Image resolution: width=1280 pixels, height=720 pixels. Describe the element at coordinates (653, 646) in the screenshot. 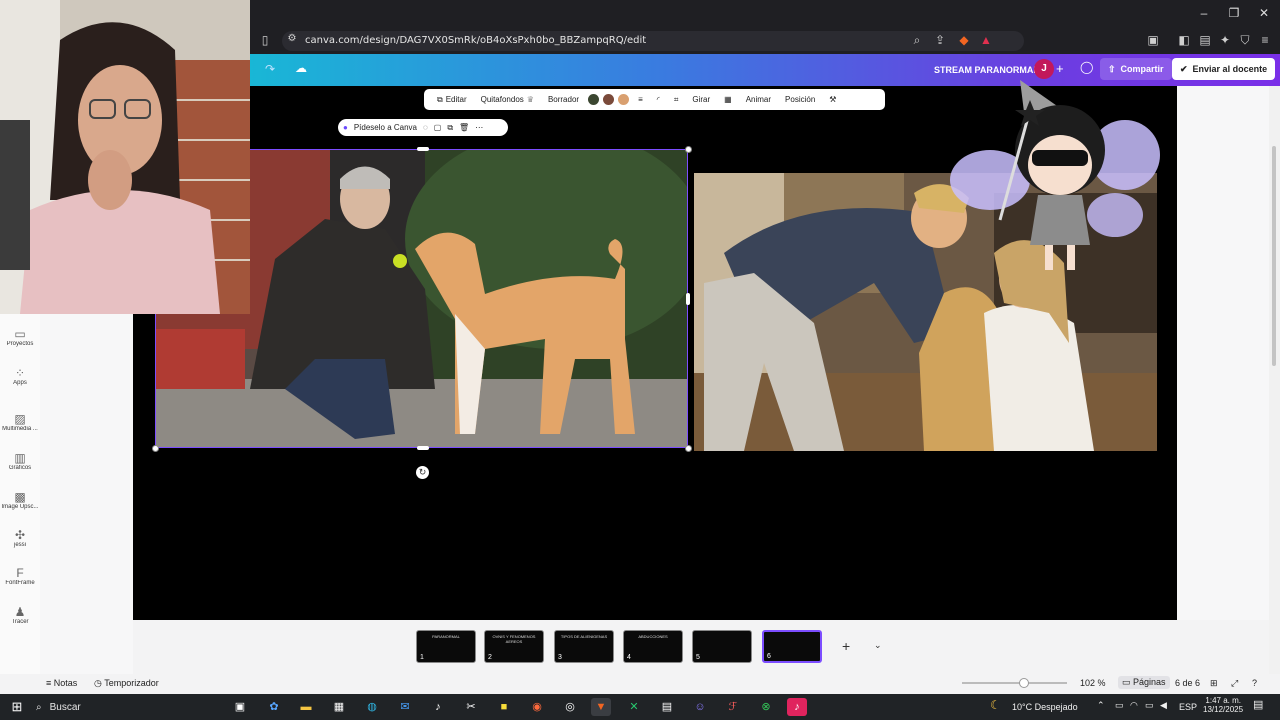

I see `page-thumbnail-4: ABDUCCIONES 4` at that location.